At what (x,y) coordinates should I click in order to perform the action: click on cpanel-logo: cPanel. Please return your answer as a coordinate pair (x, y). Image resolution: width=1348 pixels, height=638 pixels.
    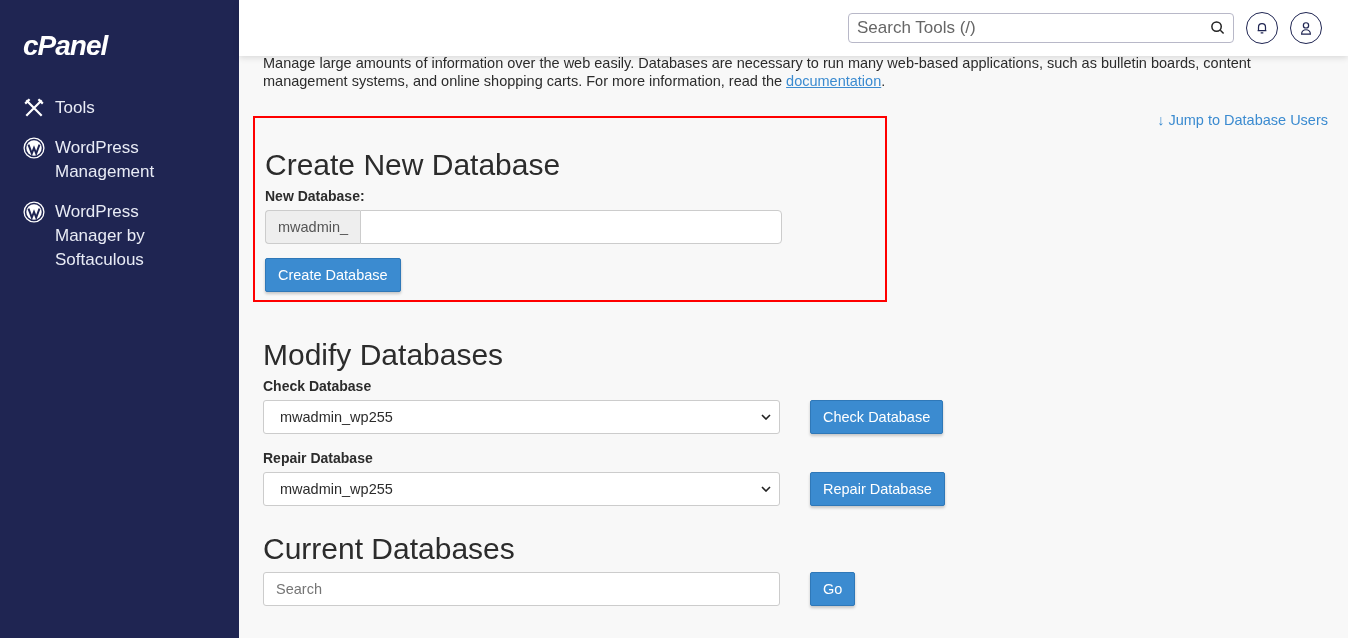
    Looking at the image, I should click on (65, 46).